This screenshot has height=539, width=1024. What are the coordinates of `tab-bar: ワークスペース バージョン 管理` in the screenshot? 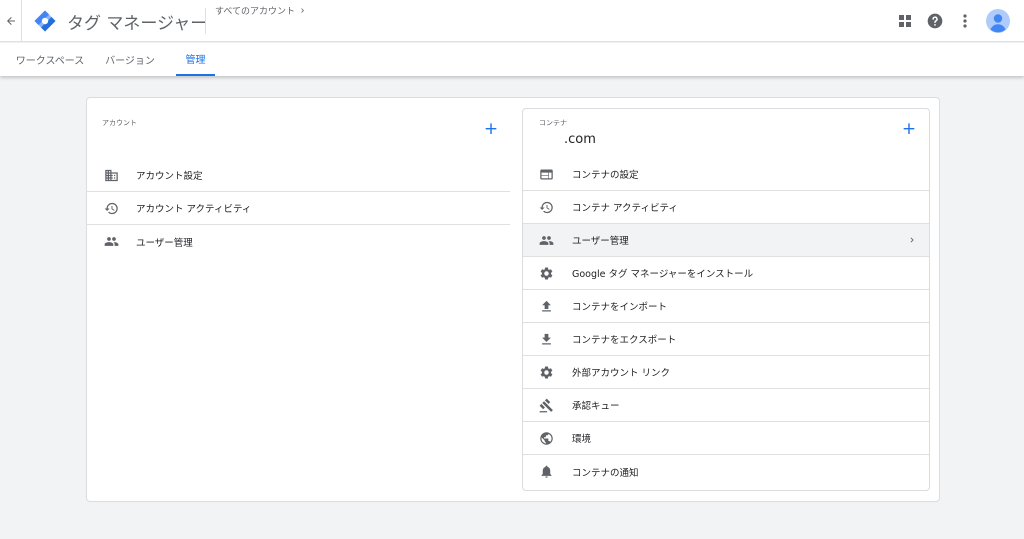 It's located at (512, 59).